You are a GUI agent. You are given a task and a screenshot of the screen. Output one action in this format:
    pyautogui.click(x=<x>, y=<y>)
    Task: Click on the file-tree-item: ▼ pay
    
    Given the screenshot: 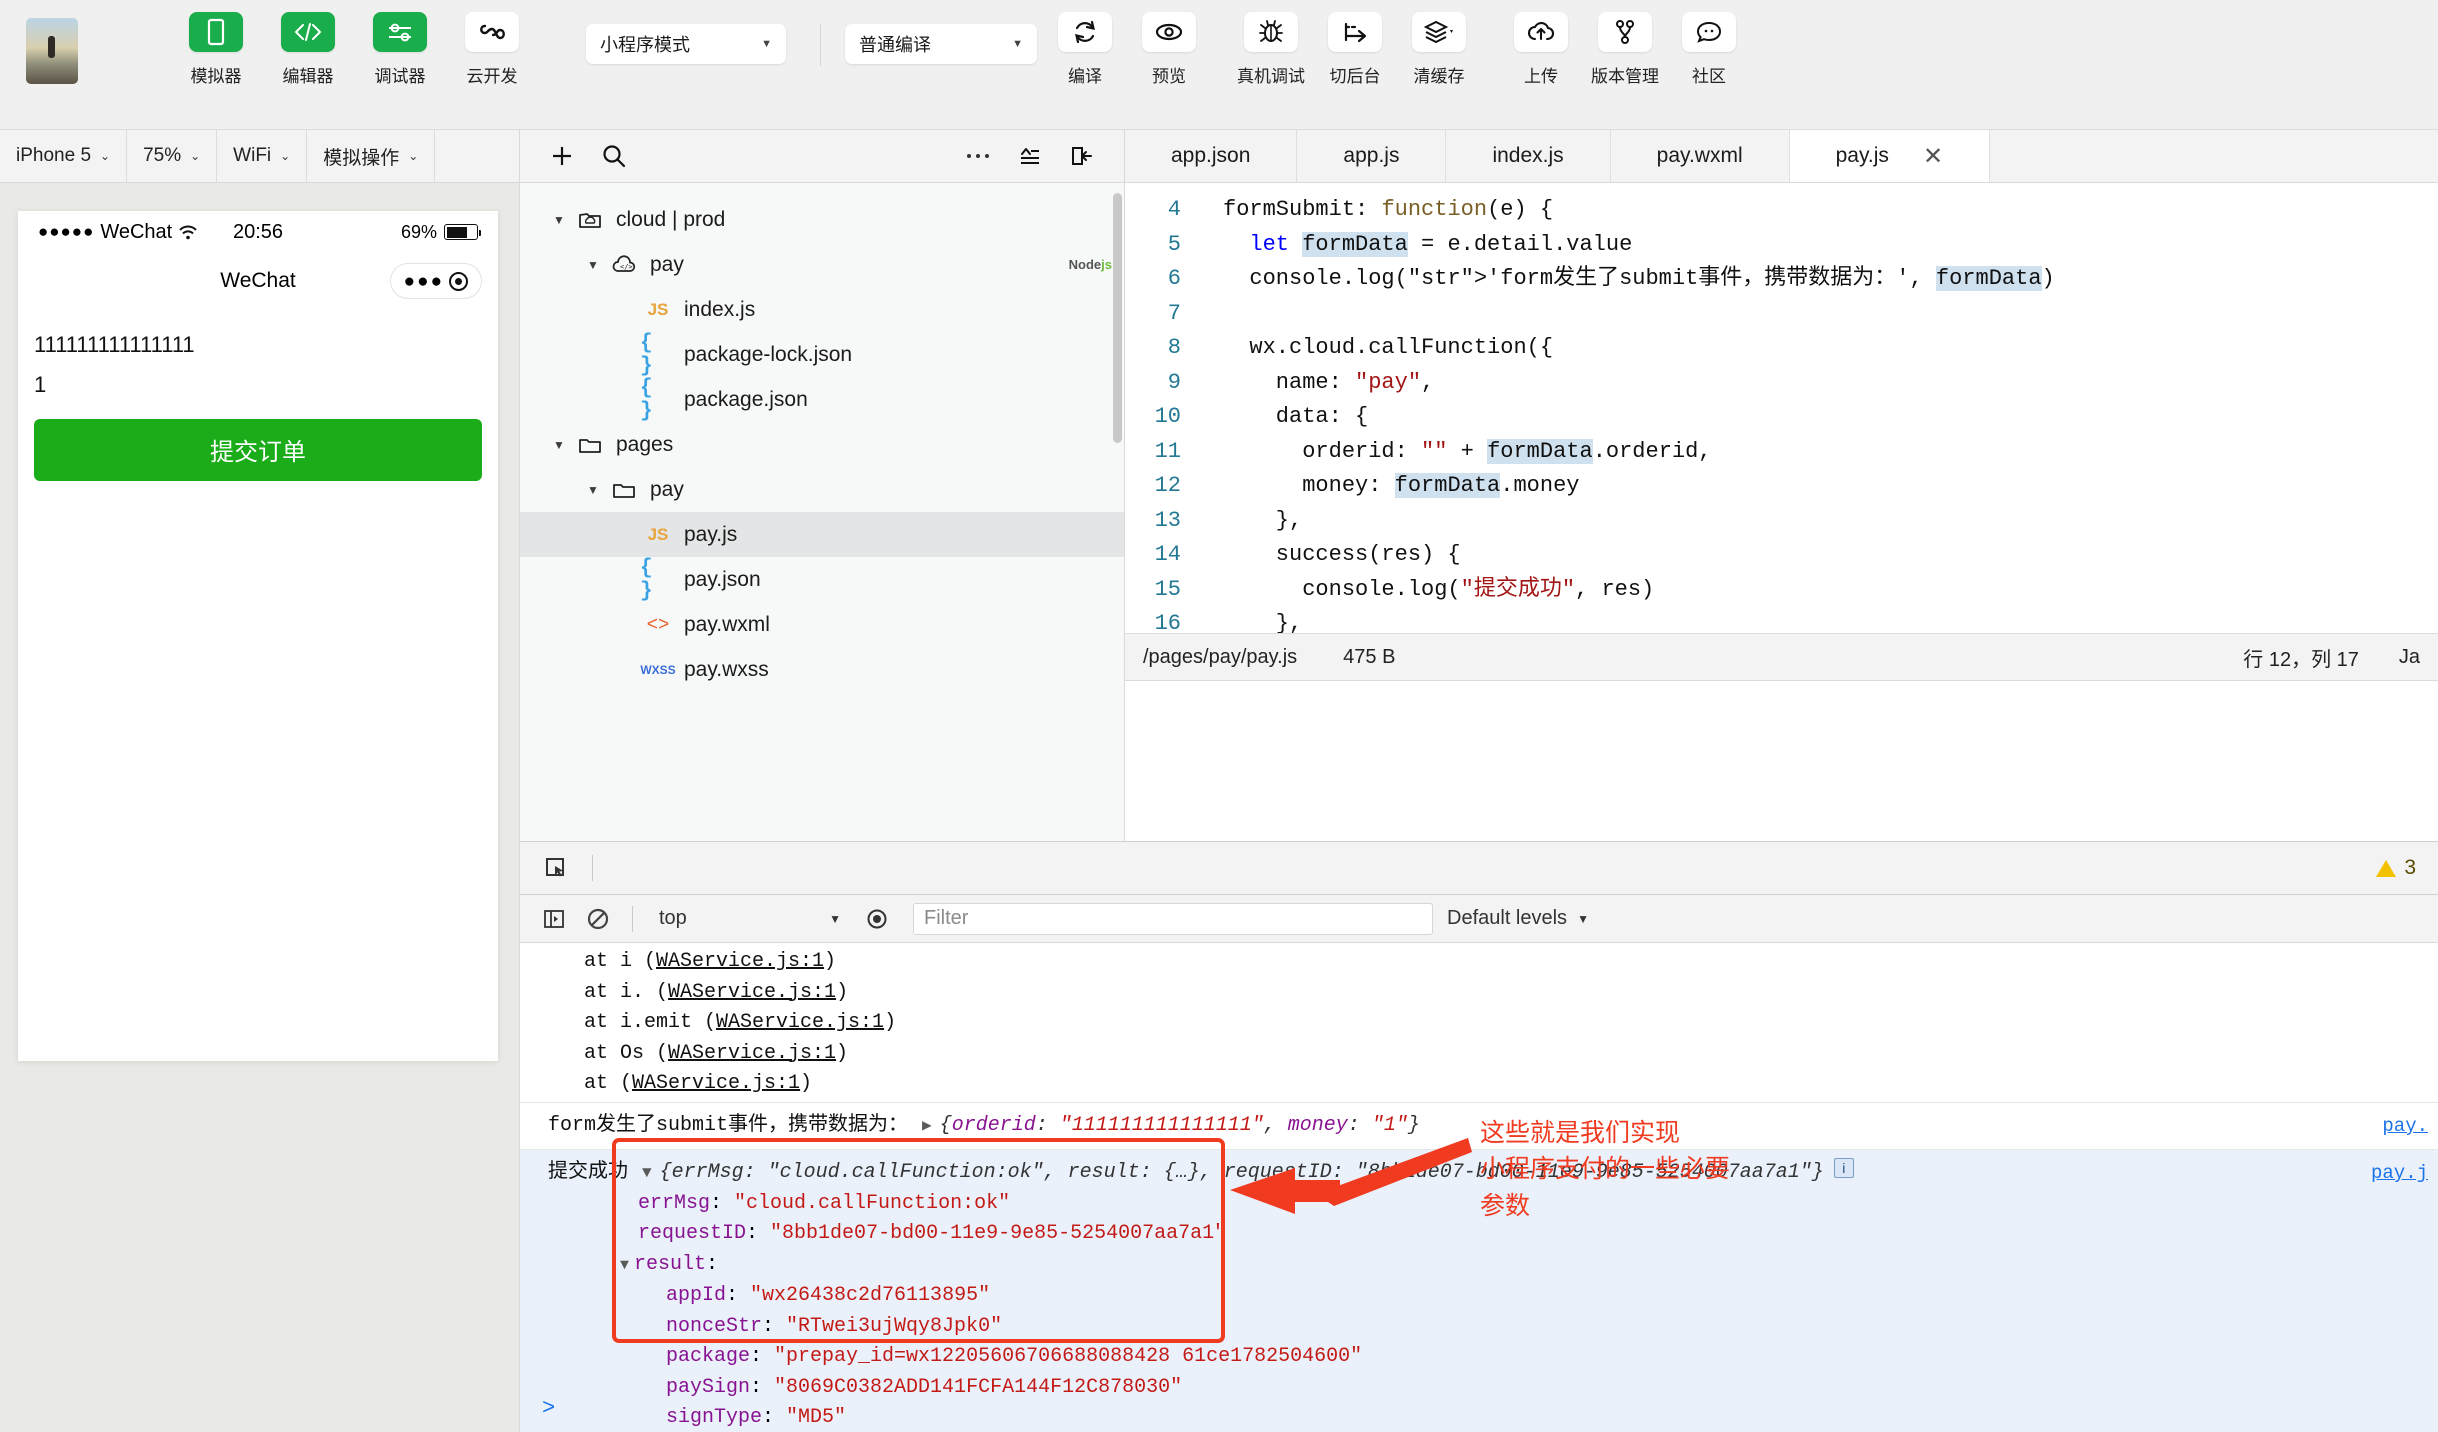 What is the action you would take?
    pyautogui.click(x=822, y=489)
    